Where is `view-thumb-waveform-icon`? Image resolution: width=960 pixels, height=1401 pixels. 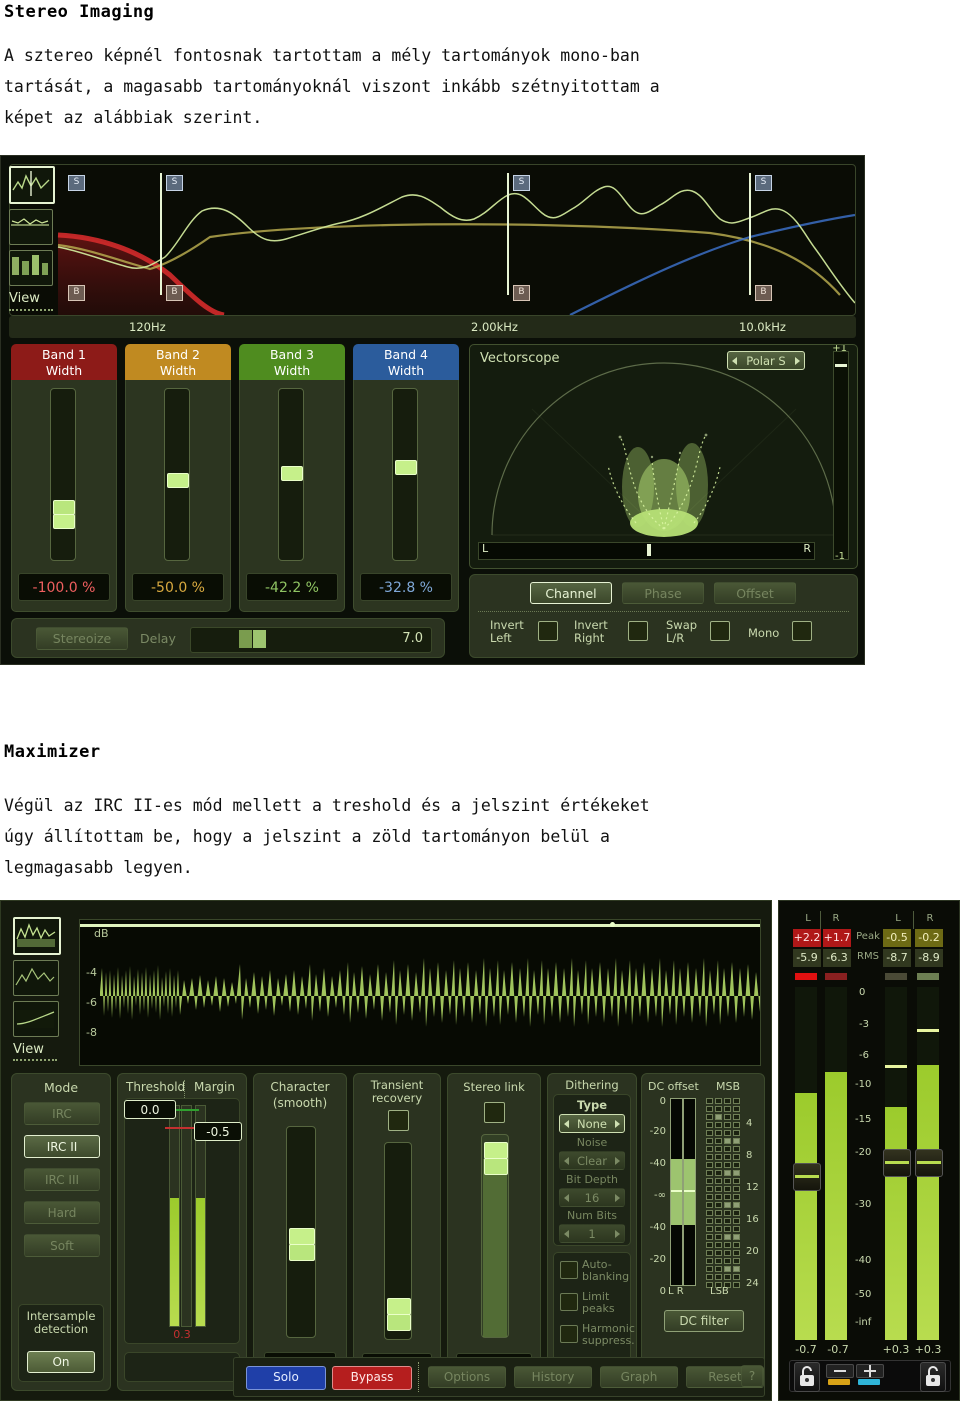
view-thumb-waveform-icon is located at coordinates (31, 227).